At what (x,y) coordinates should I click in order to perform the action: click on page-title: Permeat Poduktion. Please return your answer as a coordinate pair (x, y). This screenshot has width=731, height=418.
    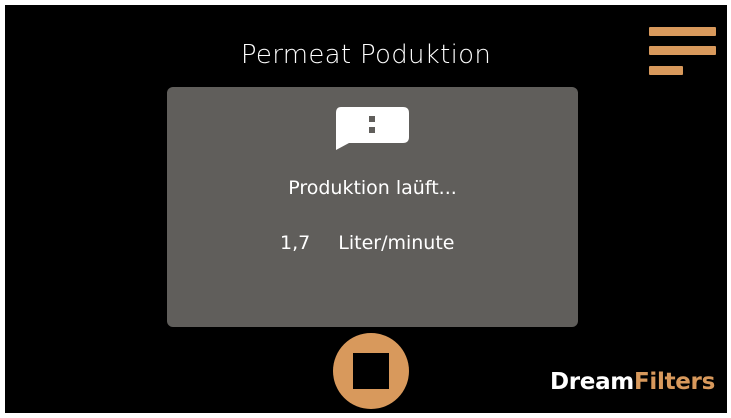
    Looking at the image, I should click on (366, 55).